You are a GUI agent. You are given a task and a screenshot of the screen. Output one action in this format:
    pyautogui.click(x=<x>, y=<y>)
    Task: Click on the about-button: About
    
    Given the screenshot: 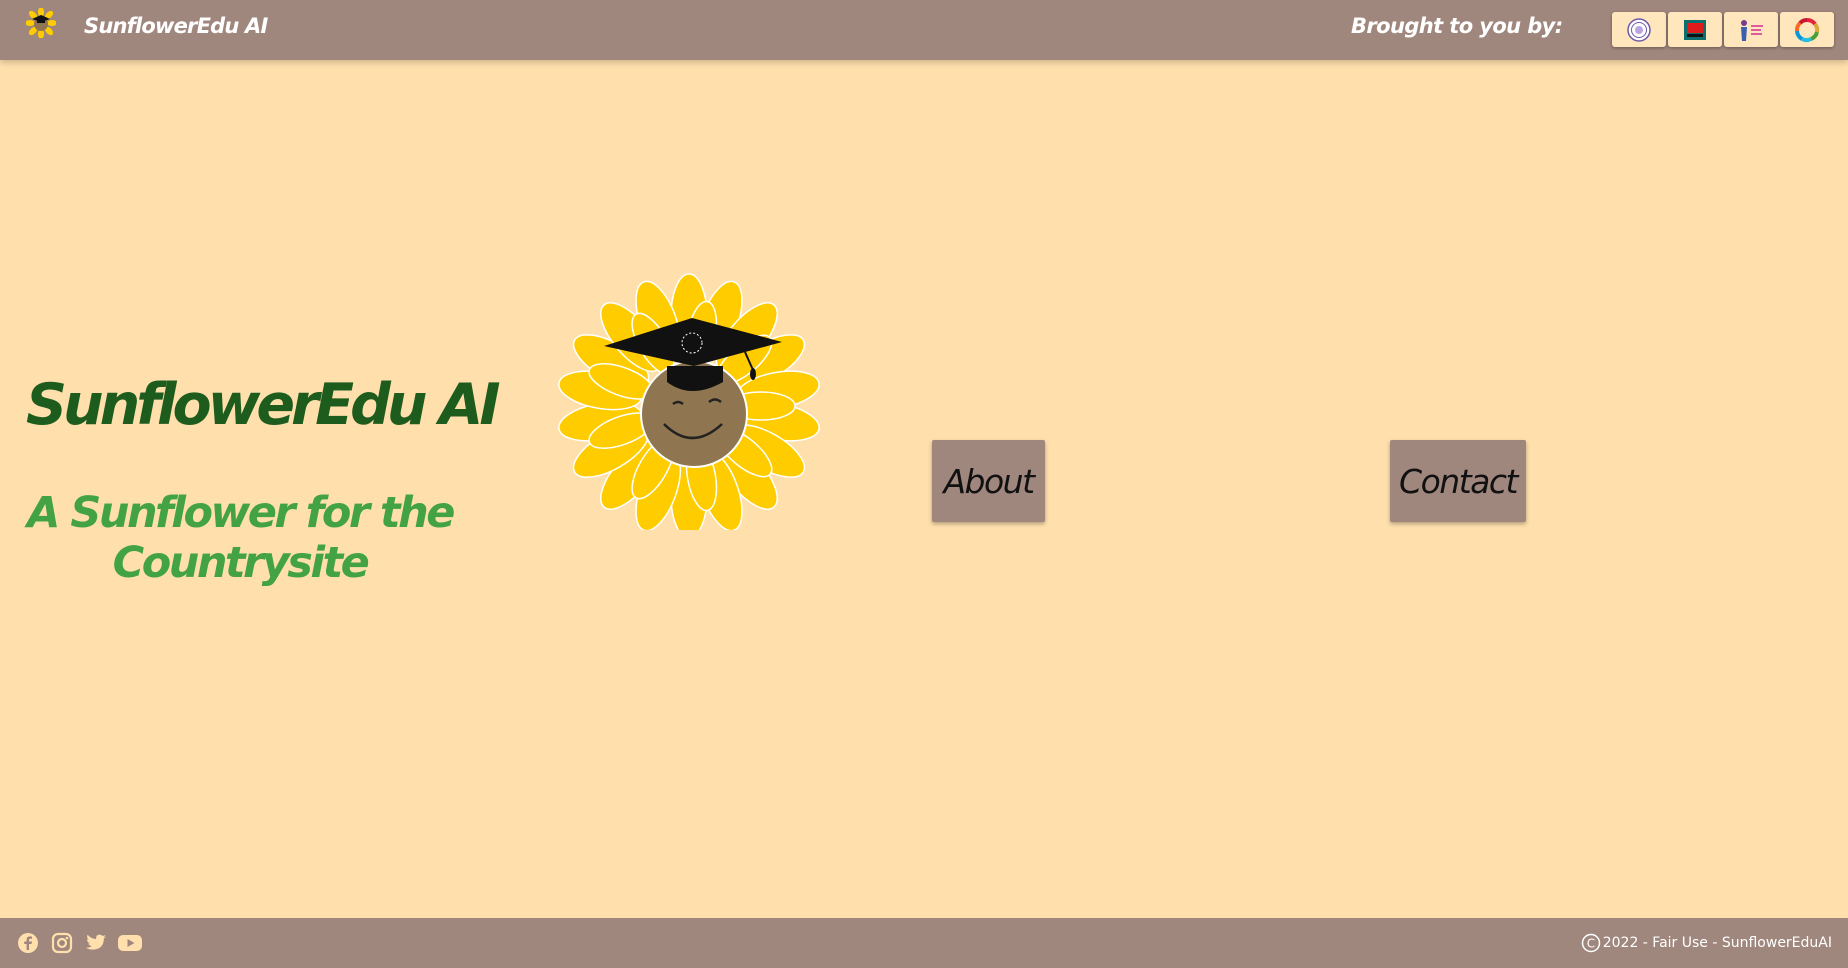 What is the action you would take?
    pyautogui.click(x=988, y=481)
    